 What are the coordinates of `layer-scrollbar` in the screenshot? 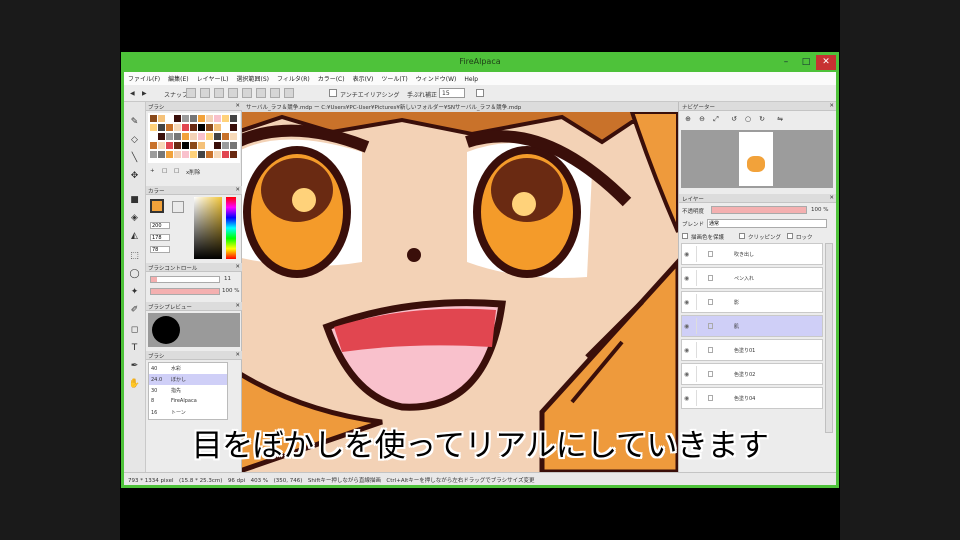 It's located at (829, 338).